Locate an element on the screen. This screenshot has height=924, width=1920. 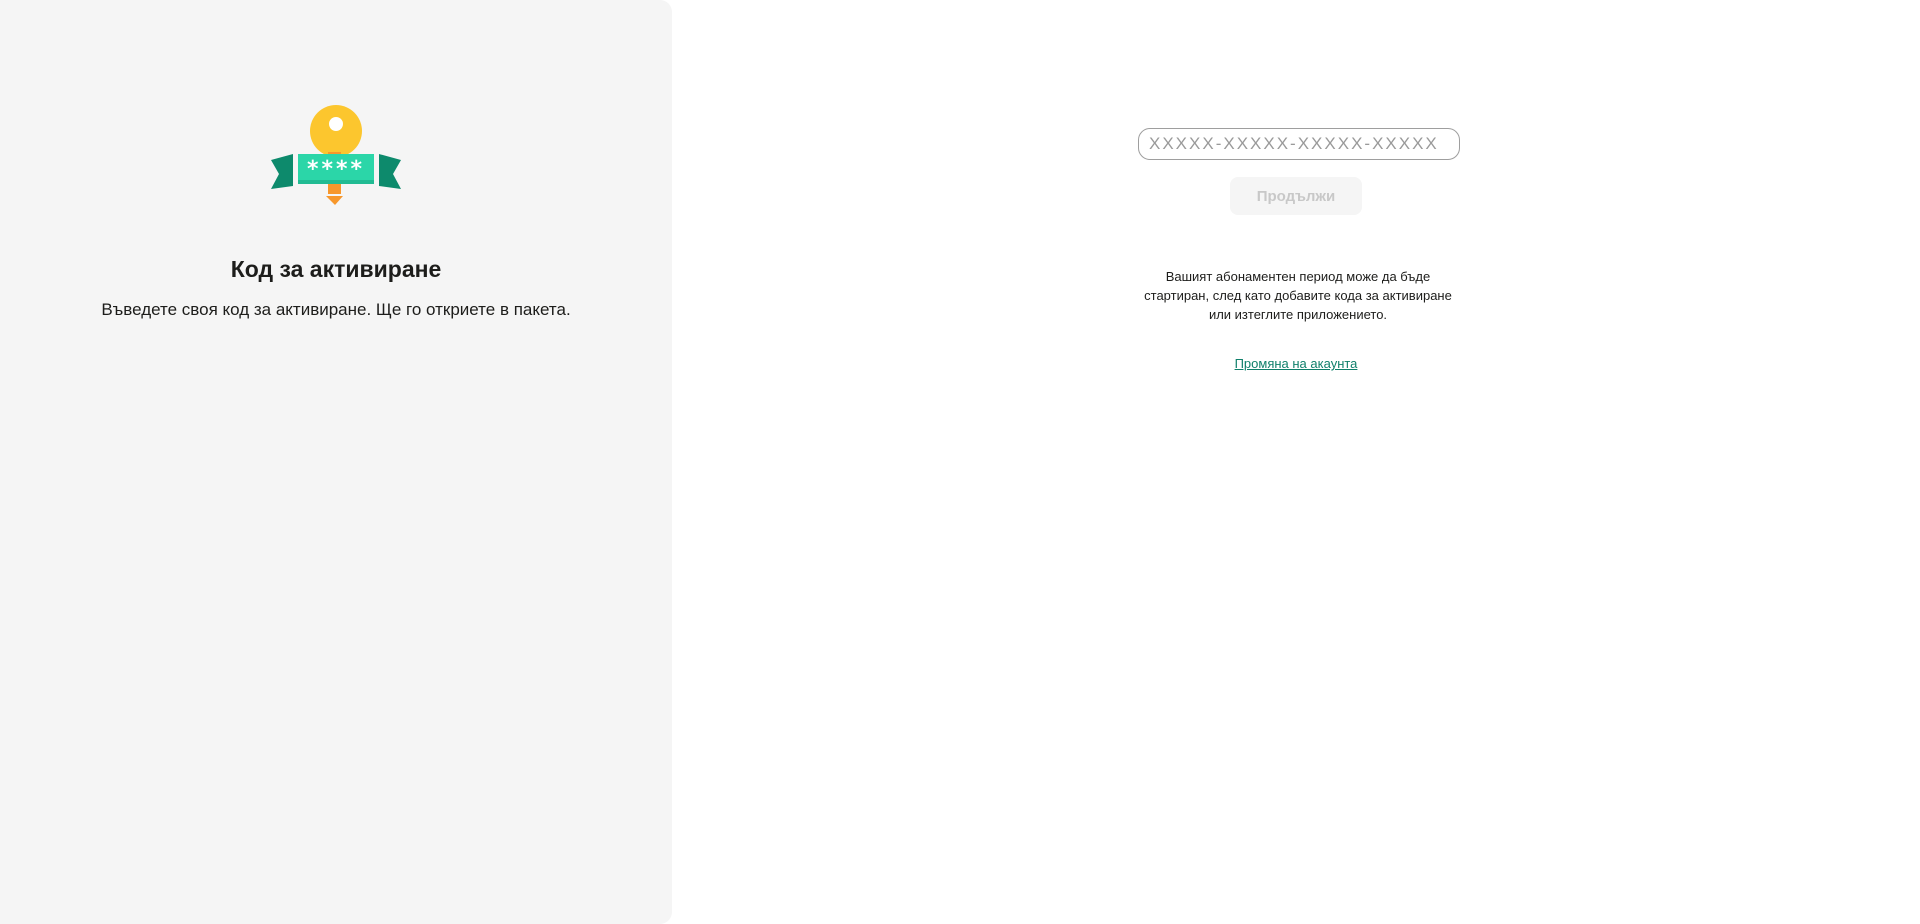
continue-button: Продължи is located at coordinates (1296, 196).